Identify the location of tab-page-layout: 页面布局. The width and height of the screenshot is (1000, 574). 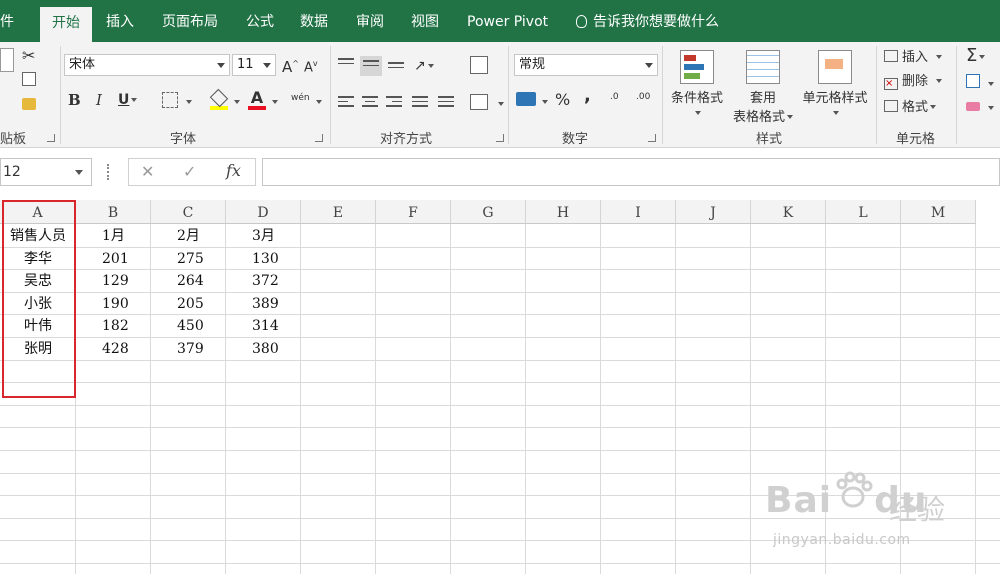
(190, 21).